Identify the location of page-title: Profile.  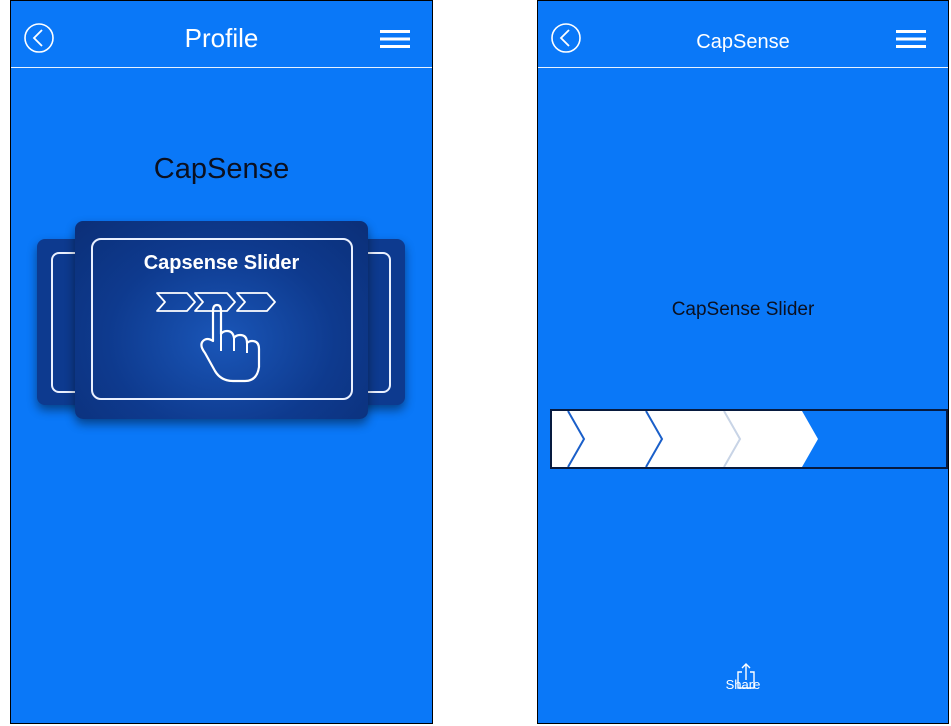
(221, 38).